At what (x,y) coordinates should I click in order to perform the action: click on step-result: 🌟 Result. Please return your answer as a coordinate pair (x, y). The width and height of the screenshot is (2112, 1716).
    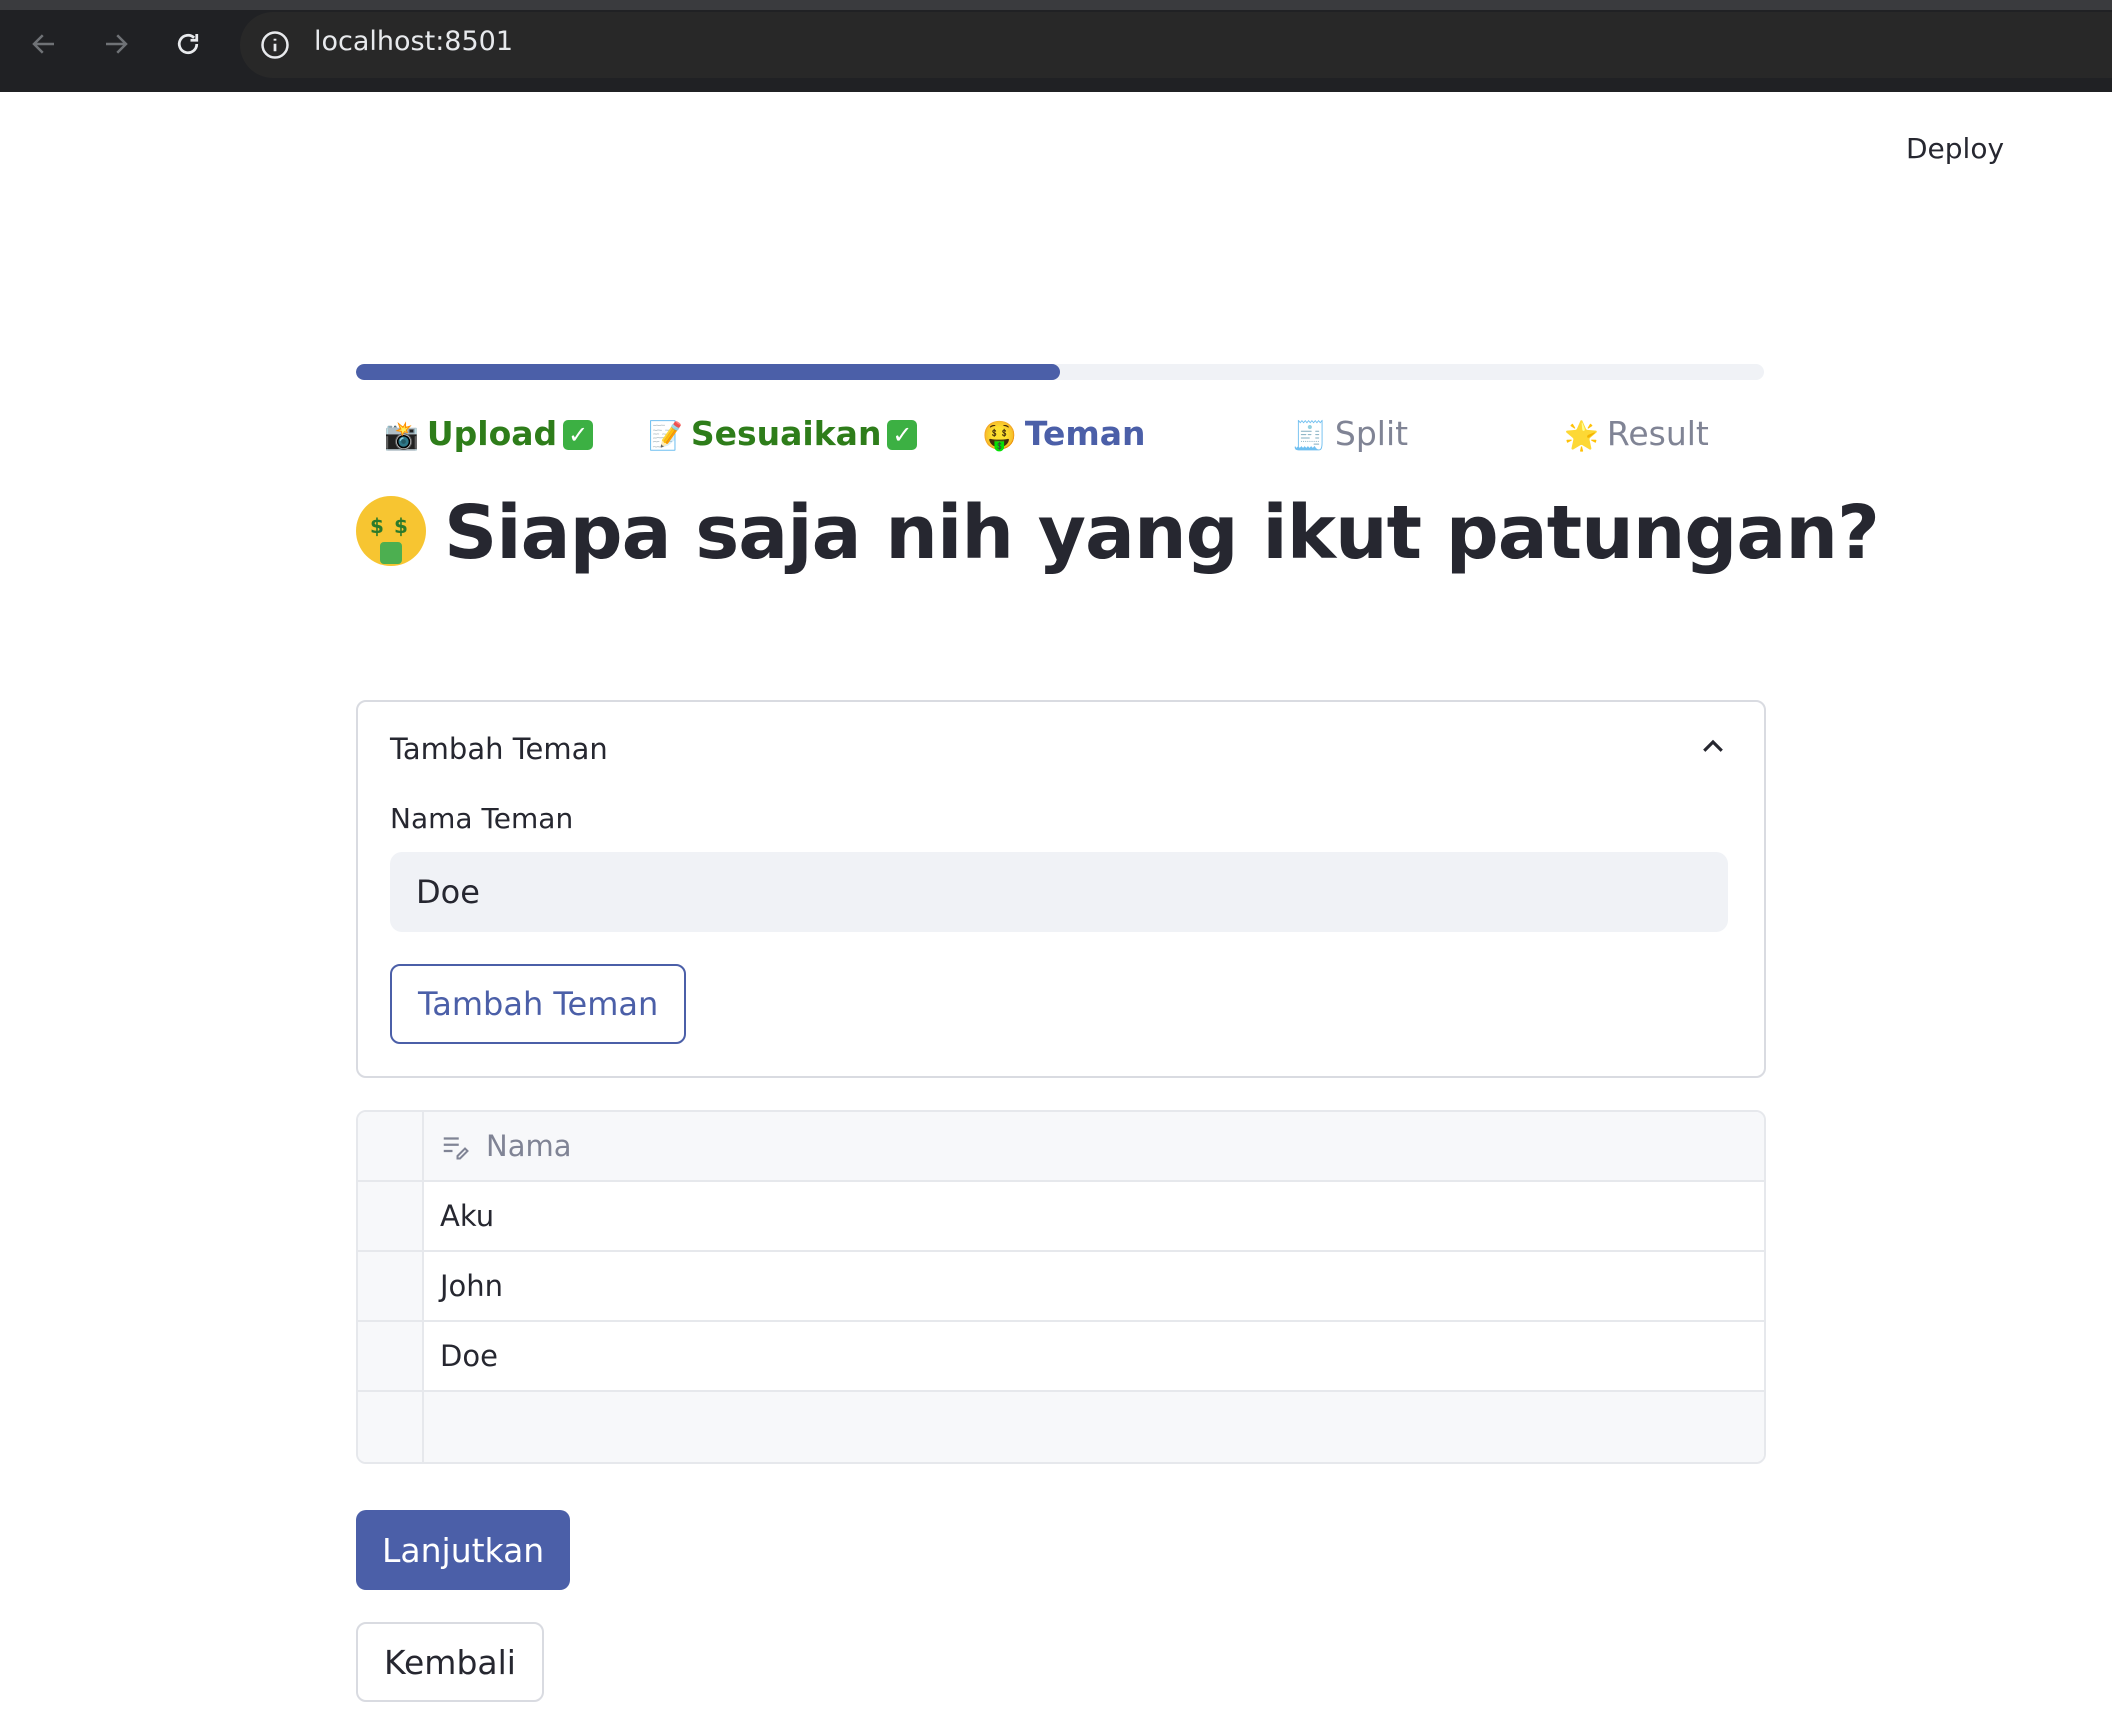
    Looking at the image, I should click on (1636, 433).